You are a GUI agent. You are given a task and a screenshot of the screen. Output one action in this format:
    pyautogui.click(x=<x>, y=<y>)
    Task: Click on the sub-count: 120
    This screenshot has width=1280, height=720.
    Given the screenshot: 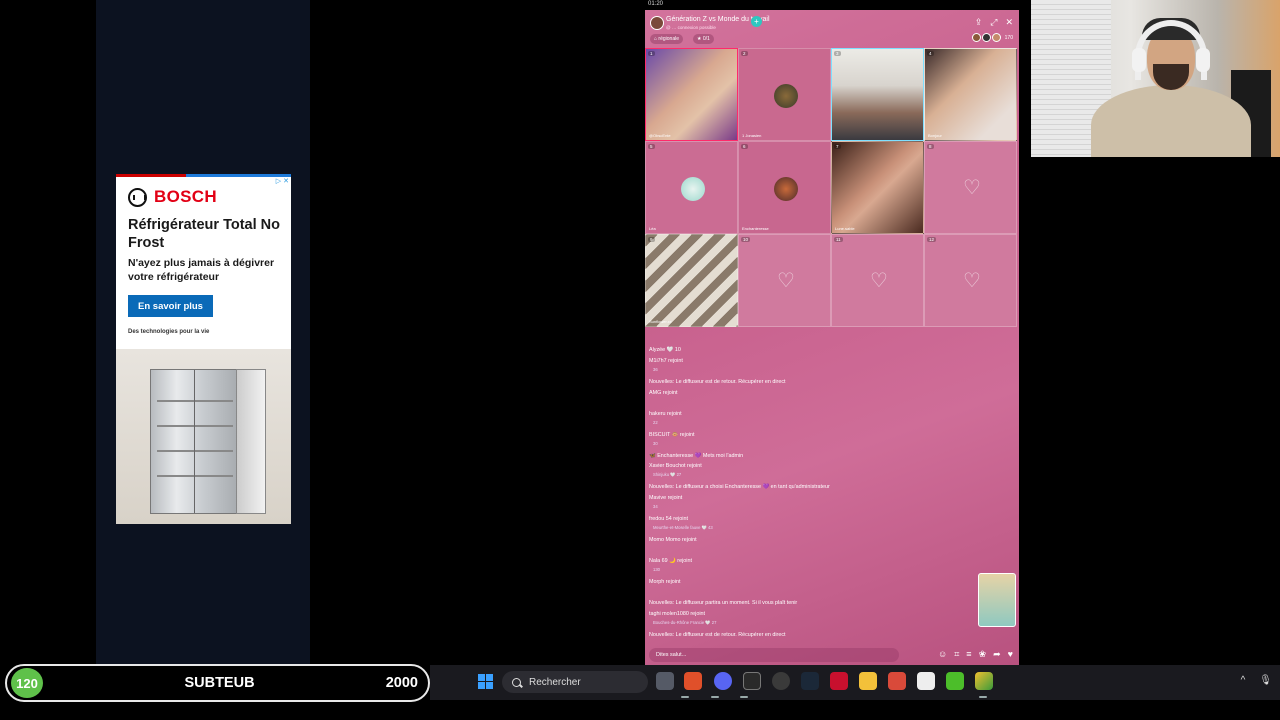 What is the action you would take?
    pyautogui.click(x=27, y=683)
    